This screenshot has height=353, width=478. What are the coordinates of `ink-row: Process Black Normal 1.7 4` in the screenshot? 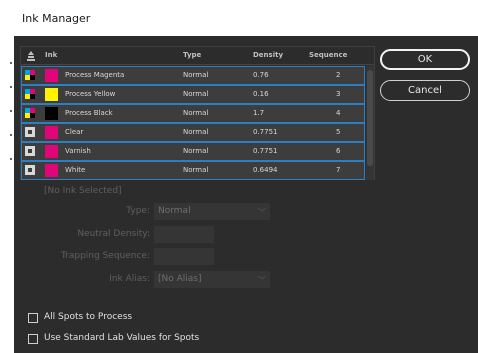 It's located at (193, 113).